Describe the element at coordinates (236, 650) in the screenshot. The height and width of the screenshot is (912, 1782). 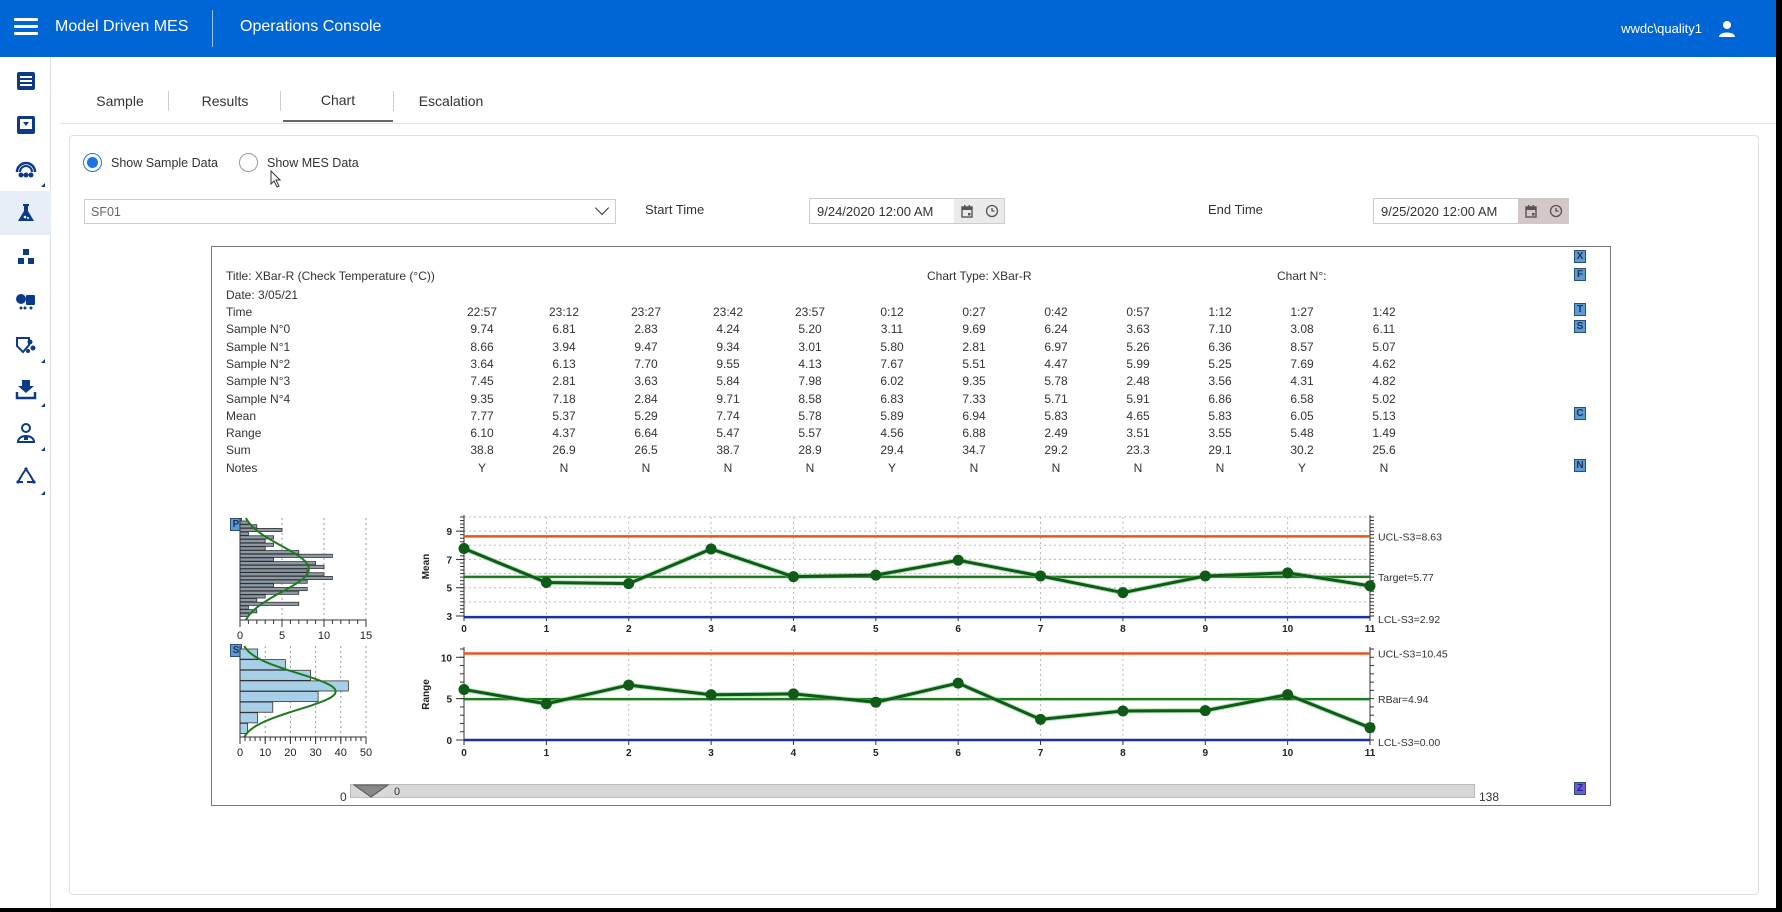
I see `range-histogram-toggle: S` at that location.